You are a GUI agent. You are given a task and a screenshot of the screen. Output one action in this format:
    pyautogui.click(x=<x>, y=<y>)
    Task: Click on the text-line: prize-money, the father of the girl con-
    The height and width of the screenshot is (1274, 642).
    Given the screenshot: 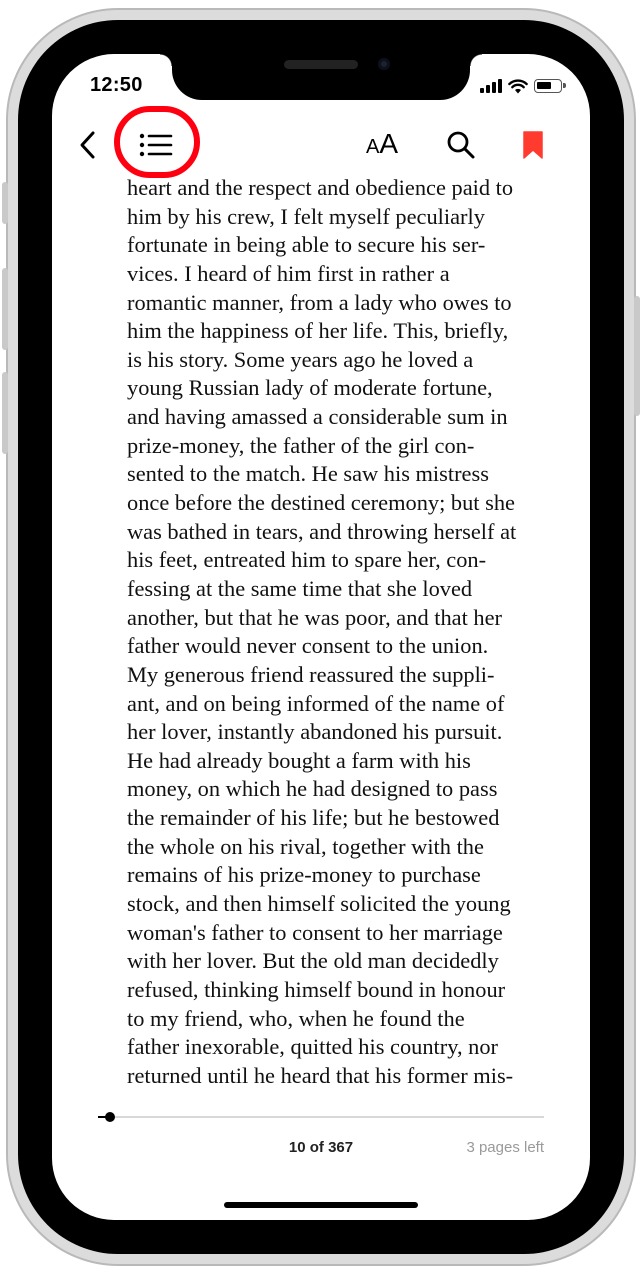 What is the action you would take?
    pyautogui.click(x=301, y=445)
    